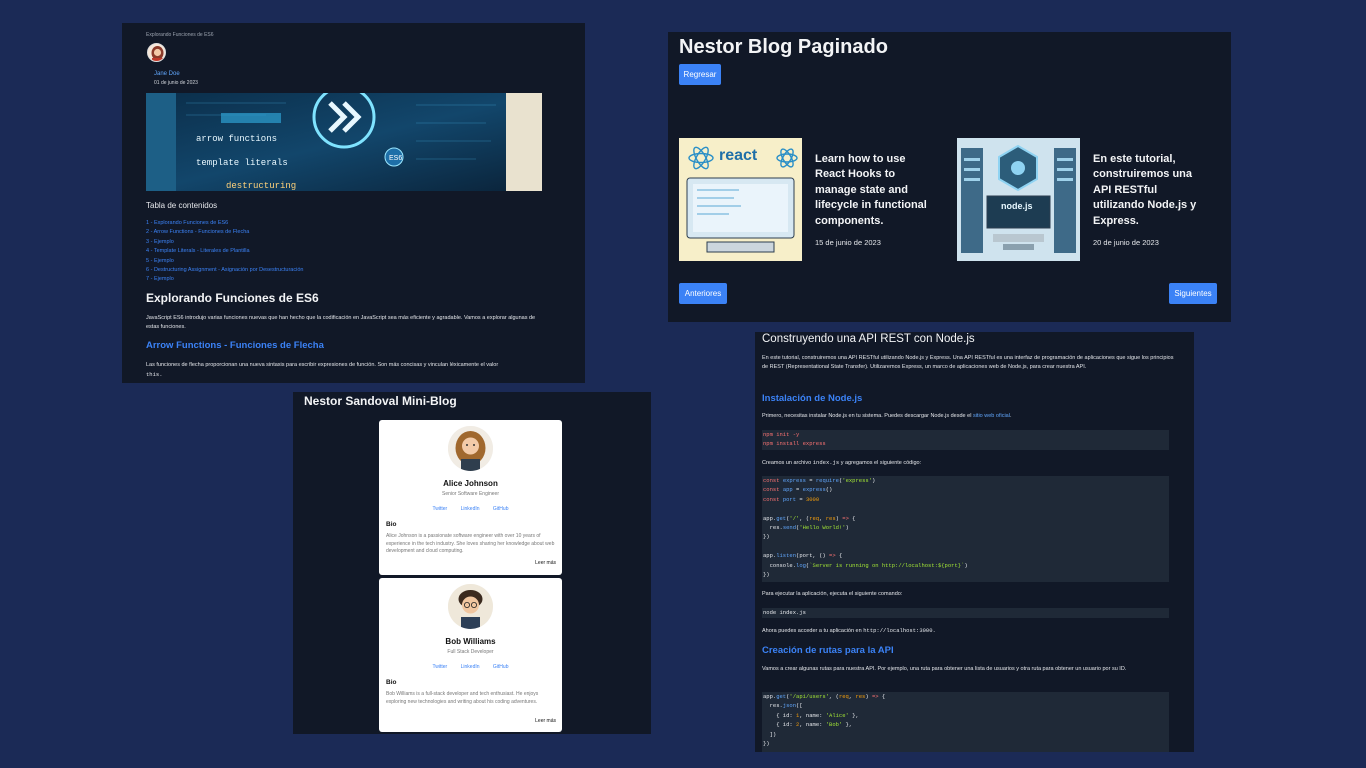  Describe the element at coordinates (470, 641) in the screenshot. I see `profile-name: Bob Williams` at that location.